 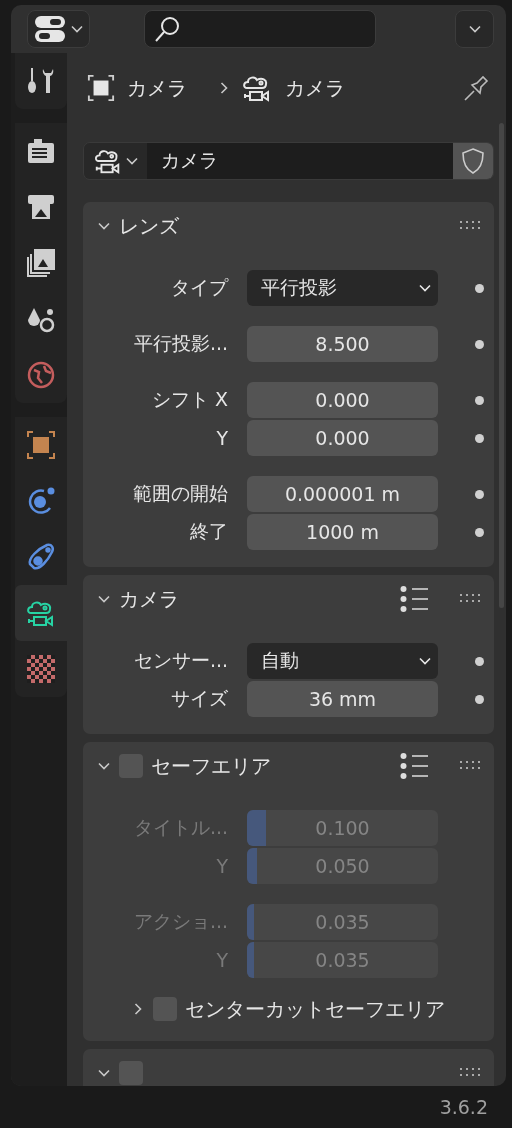 I want to click on printer-icon, so click(x=41, y=207).